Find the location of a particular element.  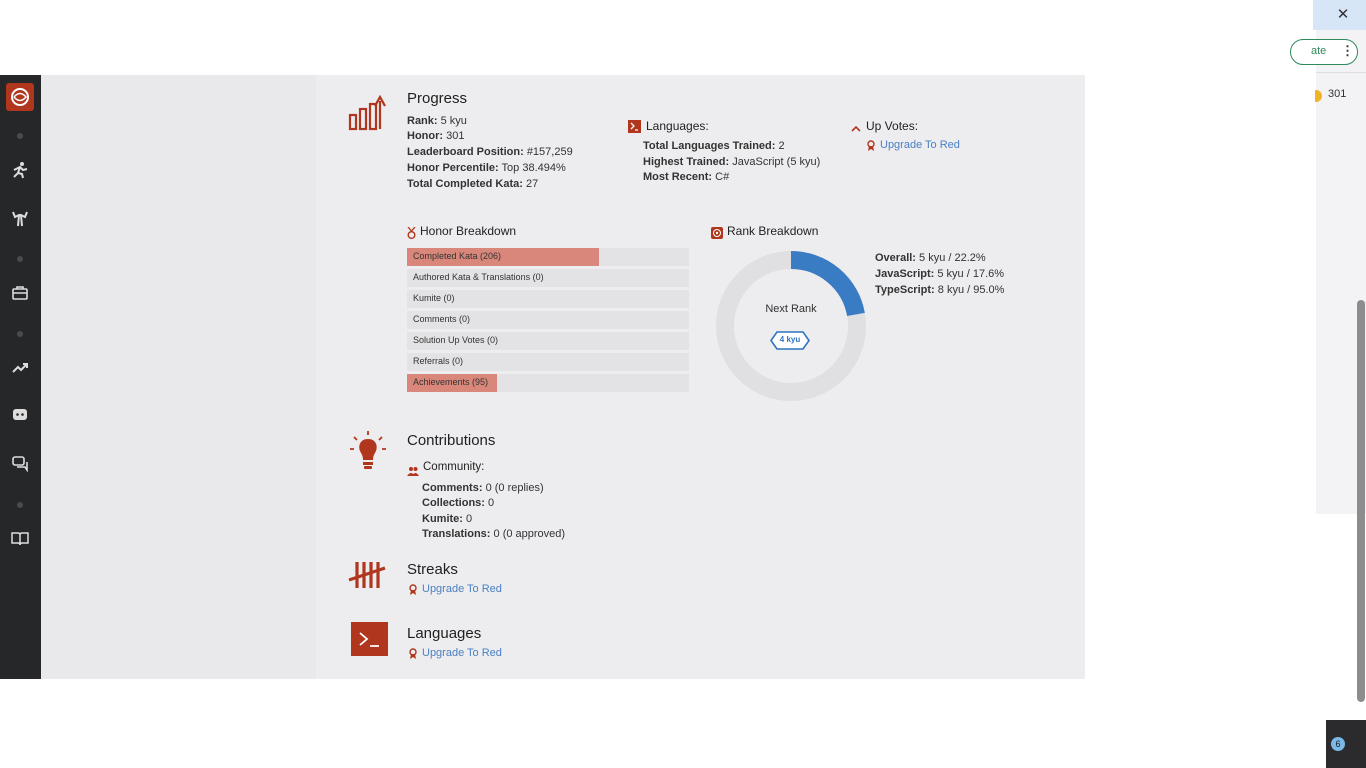

lightbulb-icon is located at coordinates (368, 452).